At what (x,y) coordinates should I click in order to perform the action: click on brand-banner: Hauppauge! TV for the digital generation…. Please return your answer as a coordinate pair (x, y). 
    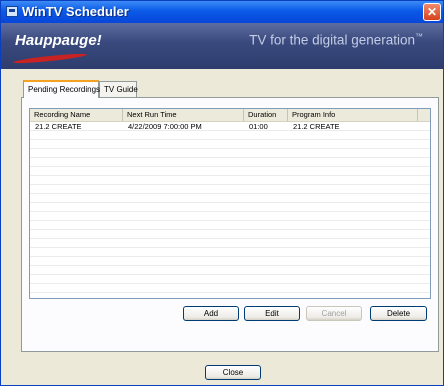
    Looking at the image, I should click on (222, 46).